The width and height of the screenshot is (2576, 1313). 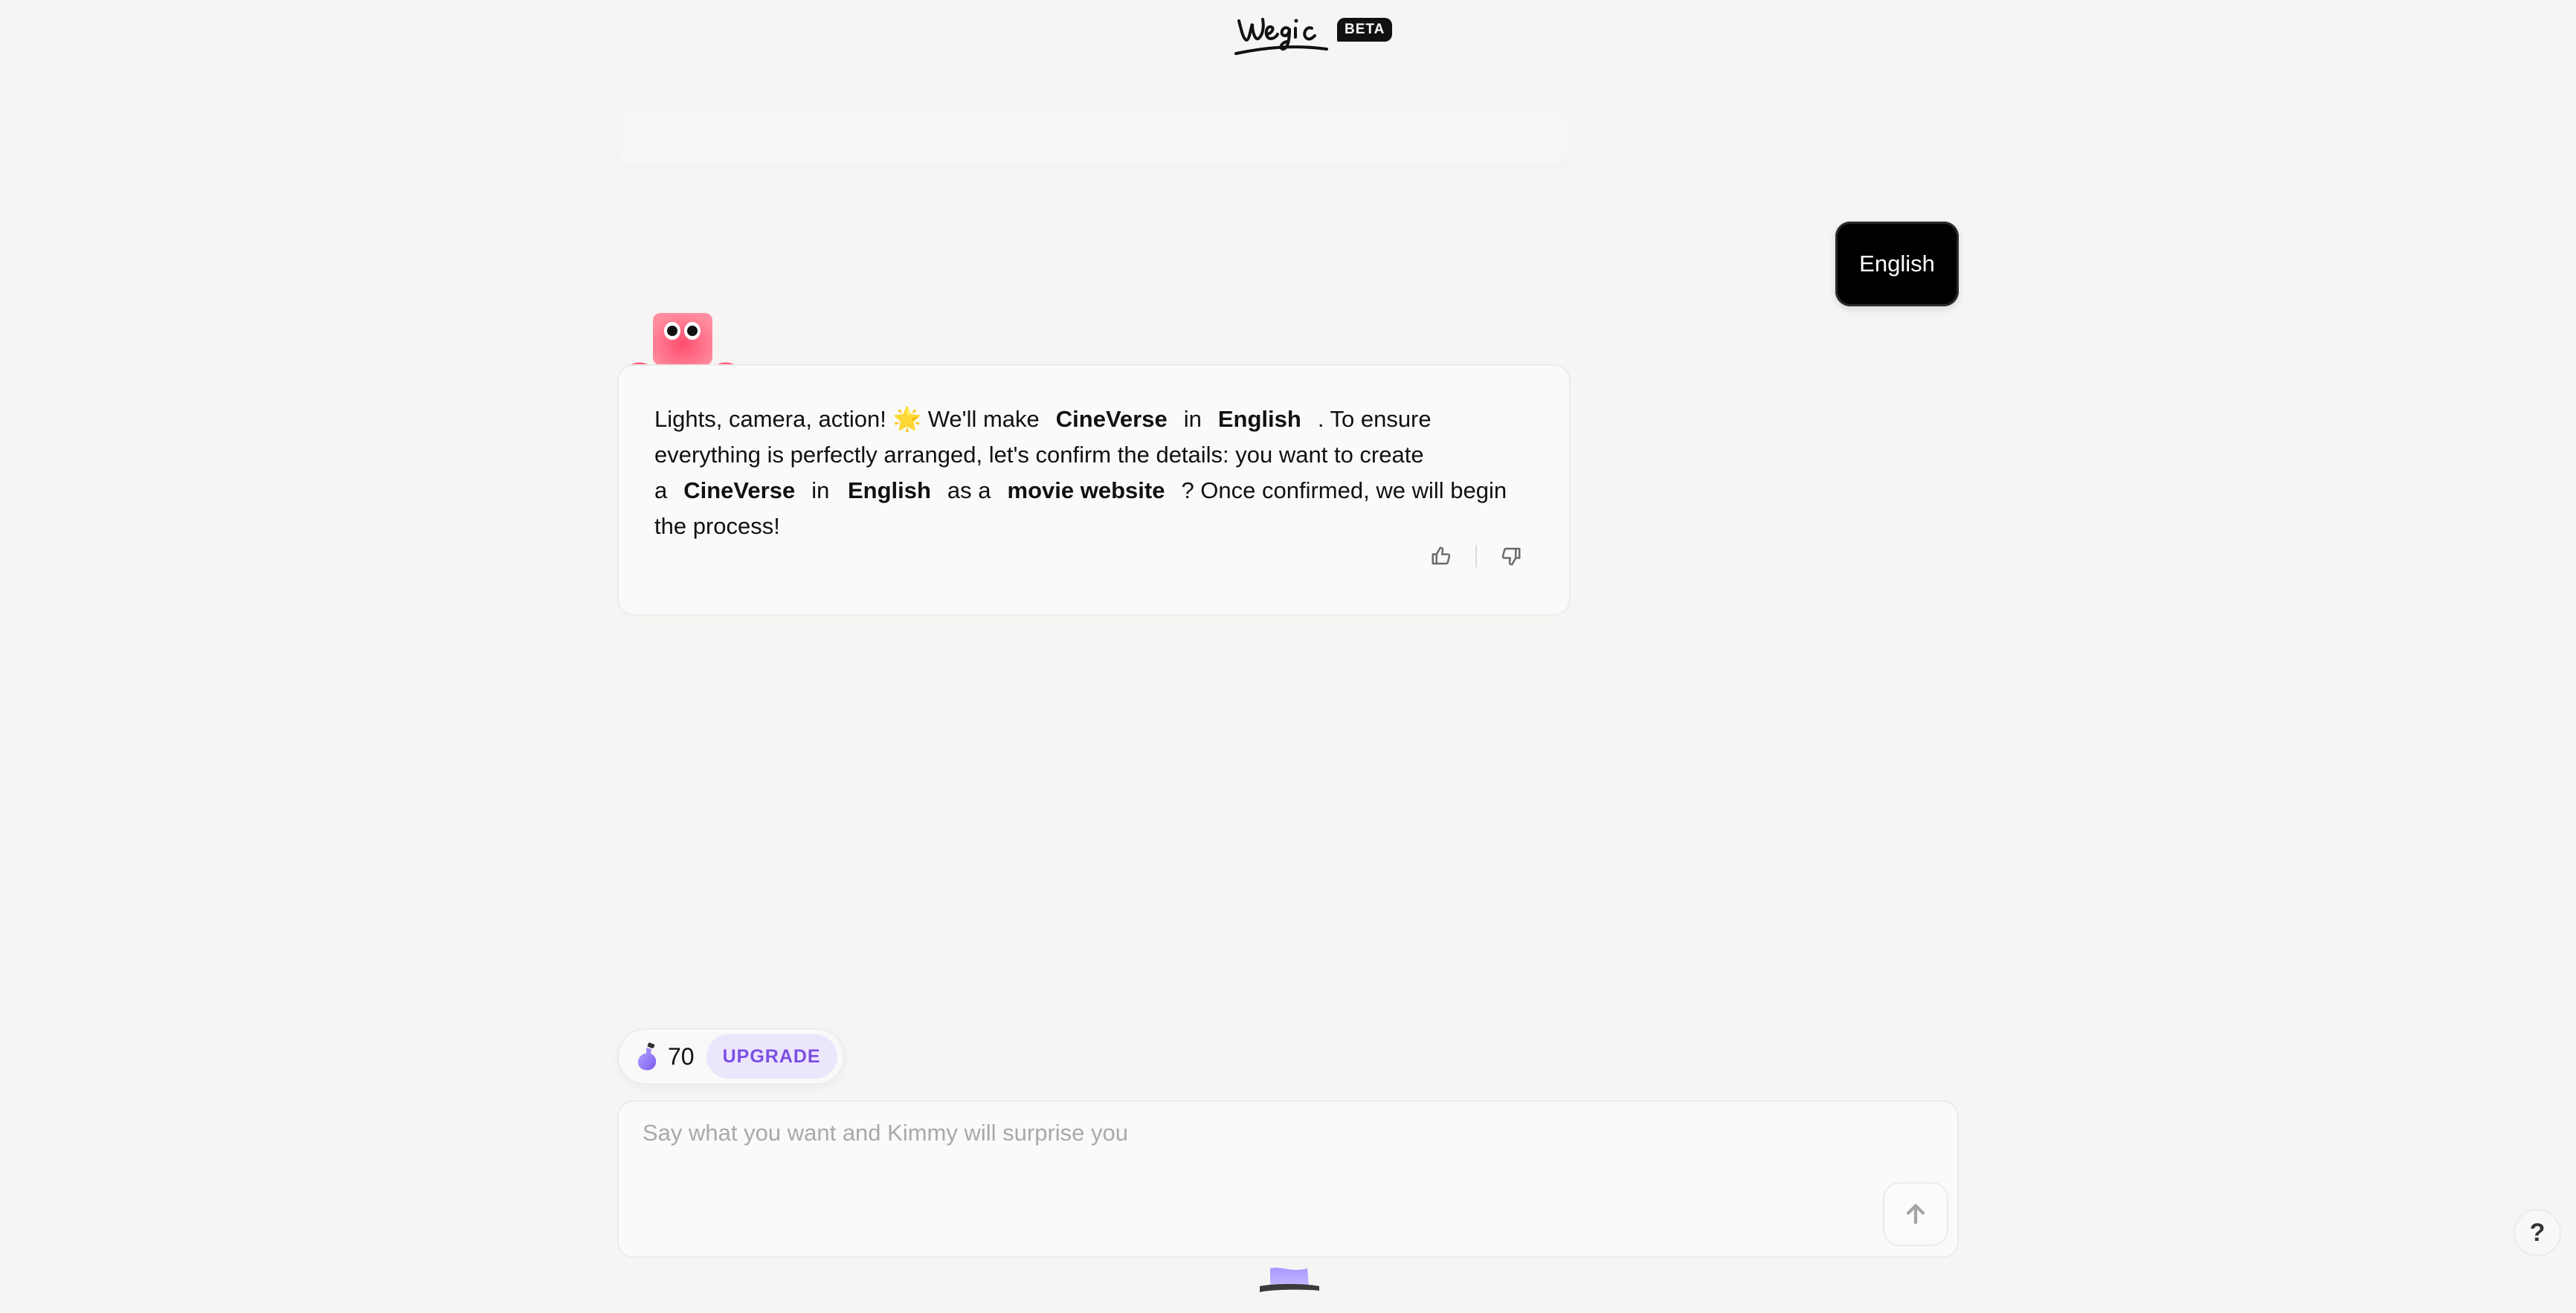 I want to click on dislike-button, so click(x=1511, y=556).